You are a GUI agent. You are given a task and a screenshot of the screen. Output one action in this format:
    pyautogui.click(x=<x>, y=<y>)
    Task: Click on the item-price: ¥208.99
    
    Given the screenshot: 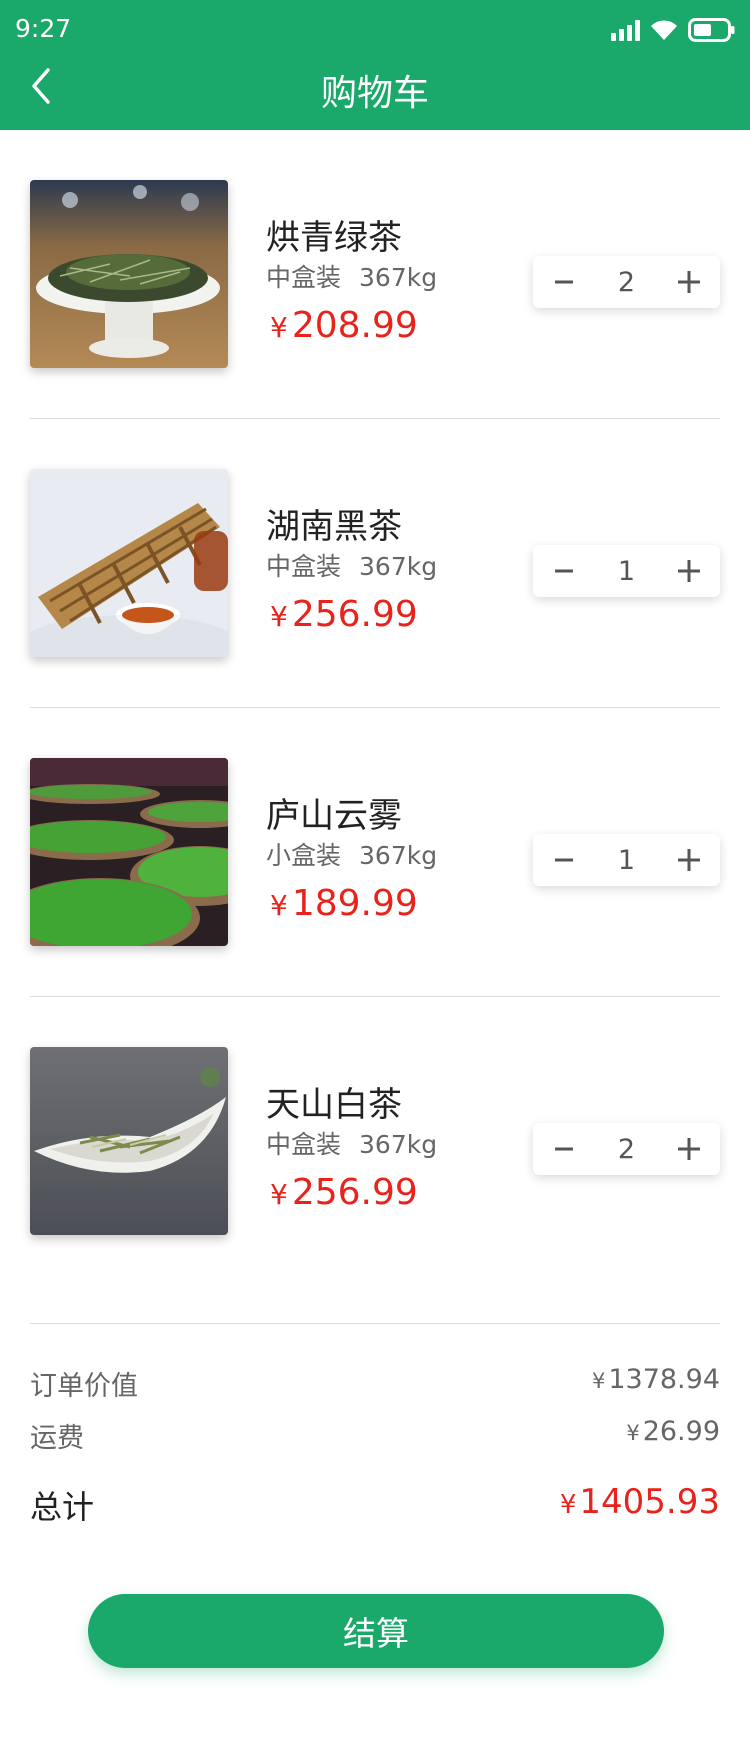 What is the action you would take?
    pyautogui.click(x=344, y=325)
    